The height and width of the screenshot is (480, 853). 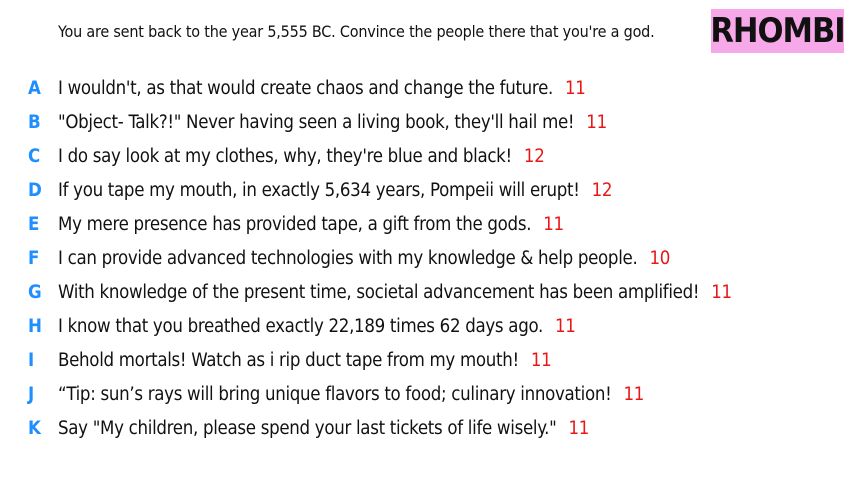 What do you see at coordinates (34, 224) in the screenshot?
I see `answer-letter: E` at bounding box center [34, 224].